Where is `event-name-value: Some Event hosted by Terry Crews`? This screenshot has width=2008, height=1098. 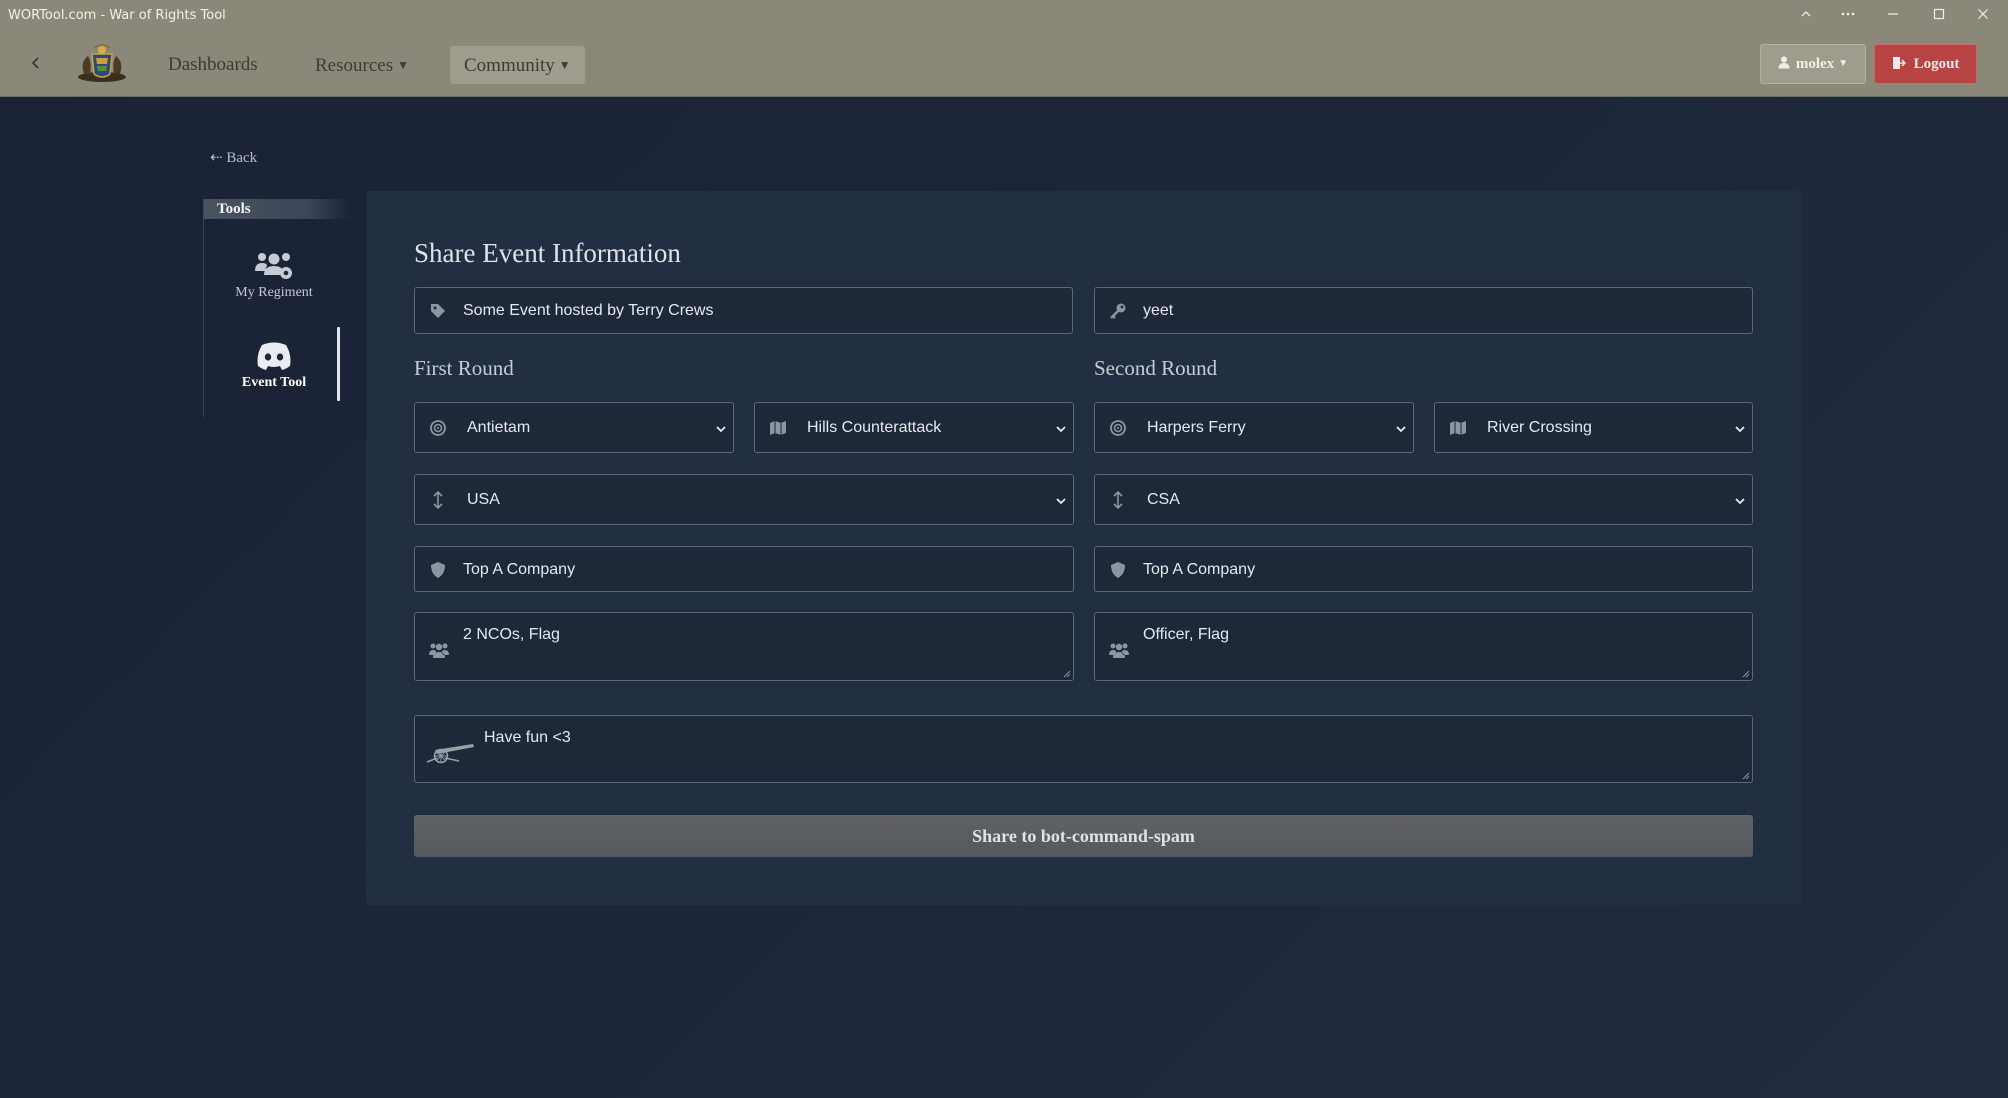 event-name-value: Some Event hosted by Terry Crews is located at coordinates (588, 310).